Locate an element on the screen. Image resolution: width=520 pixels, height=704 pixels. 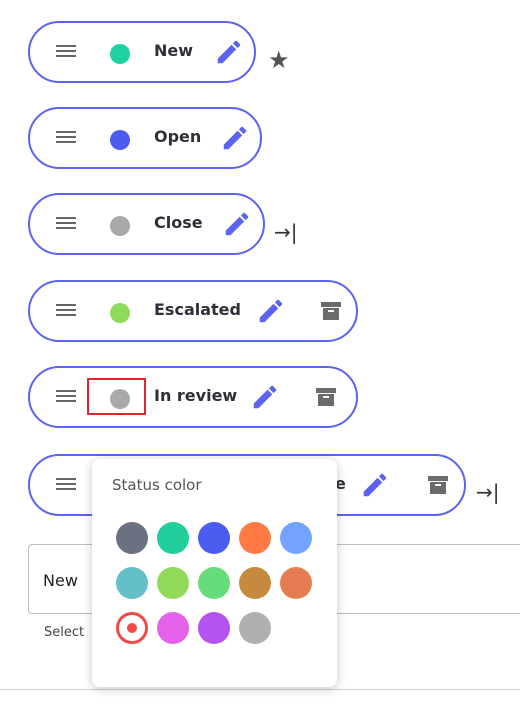
status-select-value: New is located at coordinates (60, 580).